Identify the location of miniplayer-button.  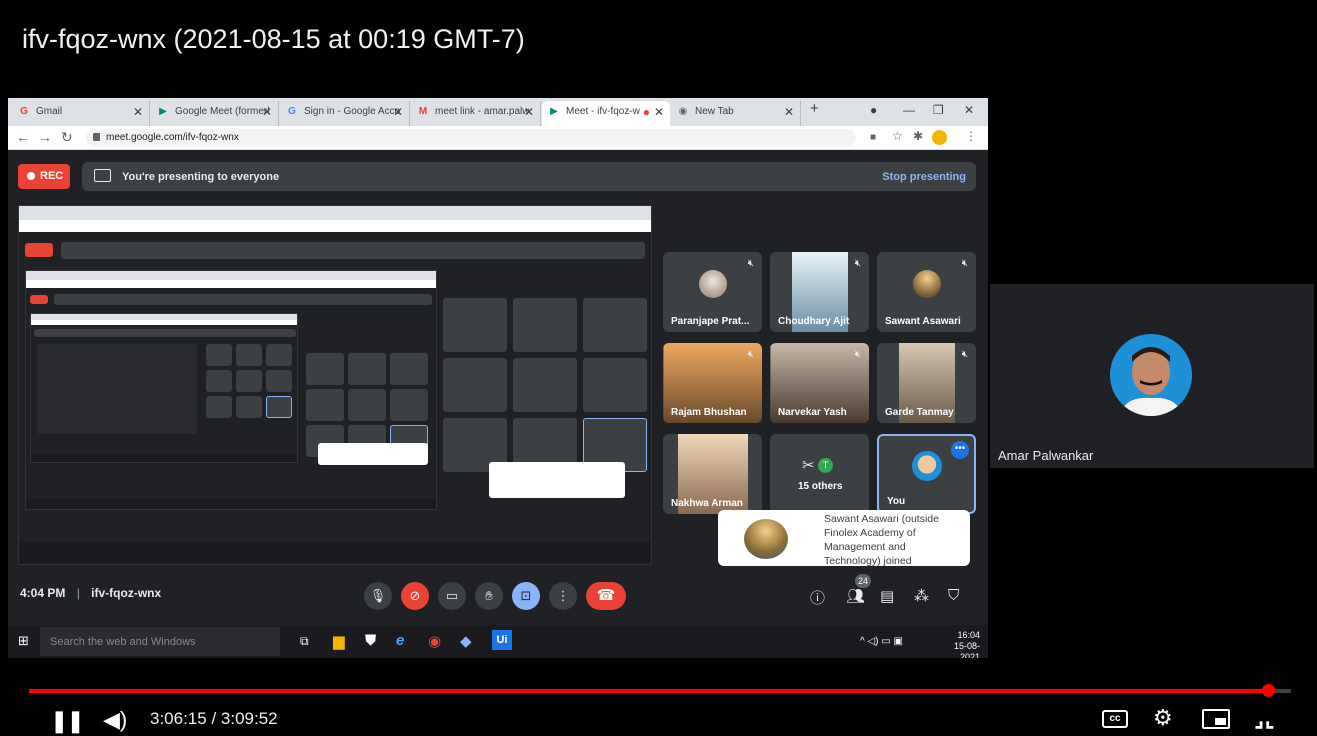
(1216, 719).